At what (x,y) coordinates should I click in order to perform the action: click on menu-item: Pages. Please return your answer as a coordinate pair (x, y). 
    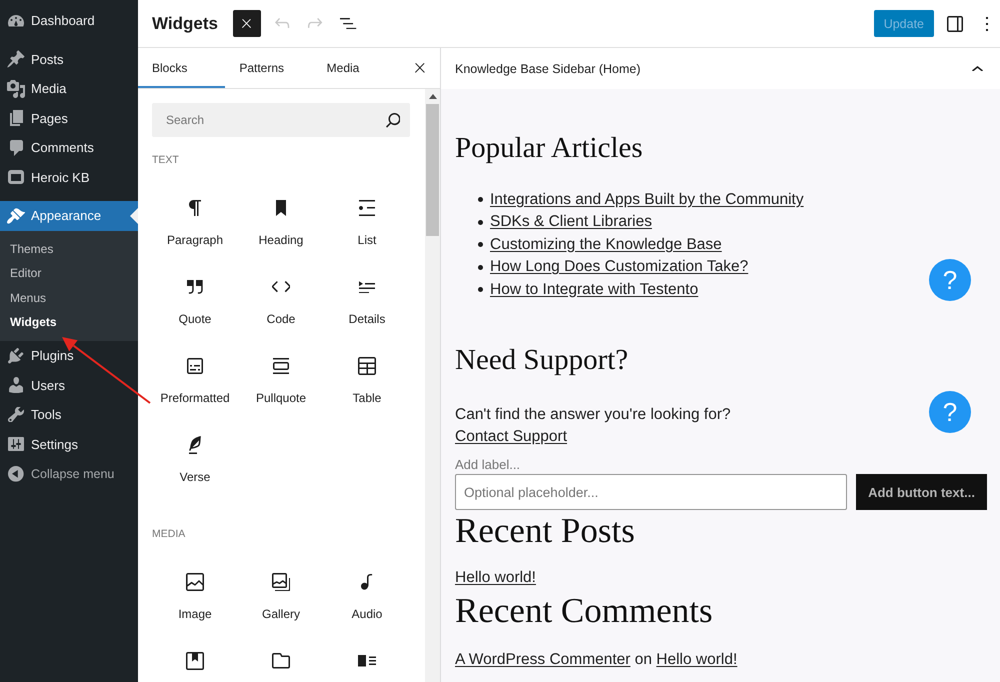
    Looking at the image, I should click on (69, 118).